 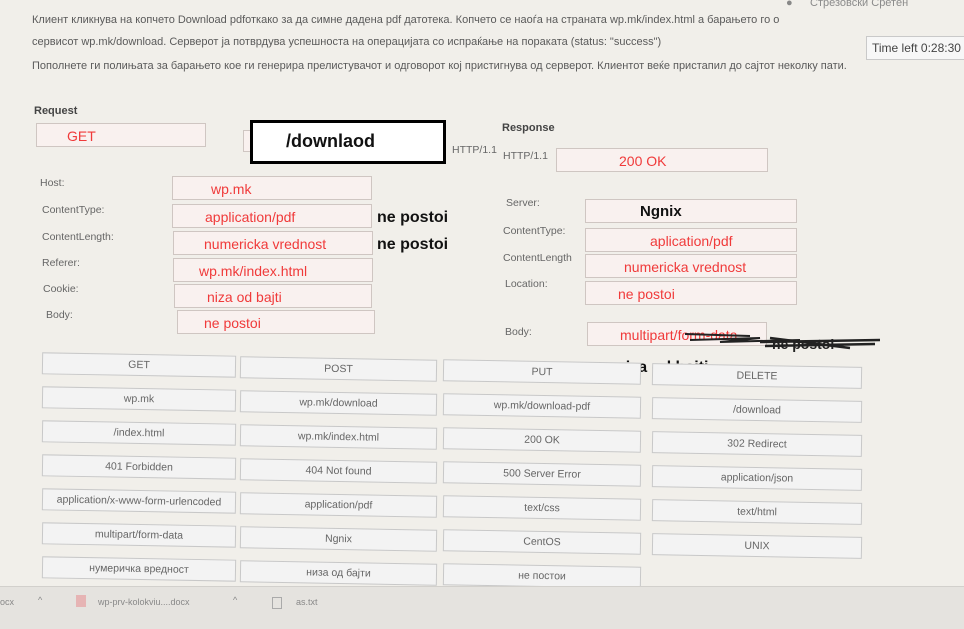 What do you see at coordinates (691, 211) in the screenshot?
I see `response-server-field: Ngnix` at bounding box center [691, 211].